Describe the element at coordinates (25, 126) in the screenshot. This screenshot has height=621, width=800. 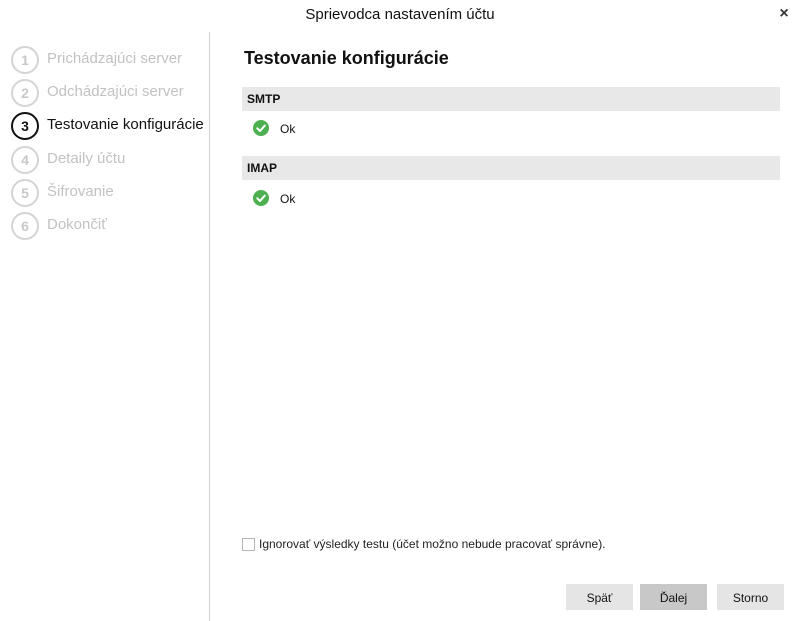
I see `step-number: 3` at that location.